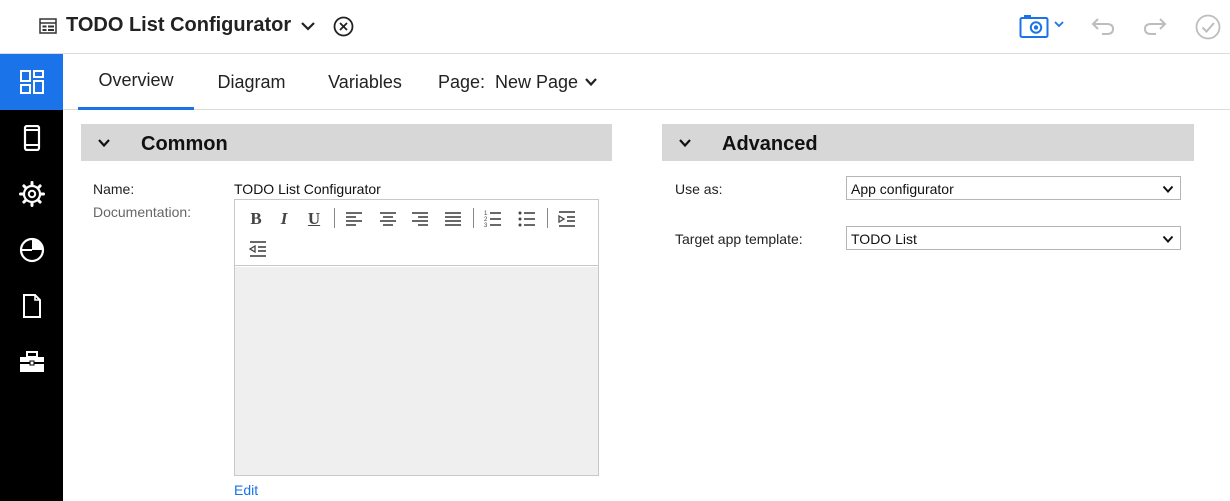  What do you see at coordinates (314, 219) in the screenshot?
I see `underline-icon: U` at bounding box center [314, 219].